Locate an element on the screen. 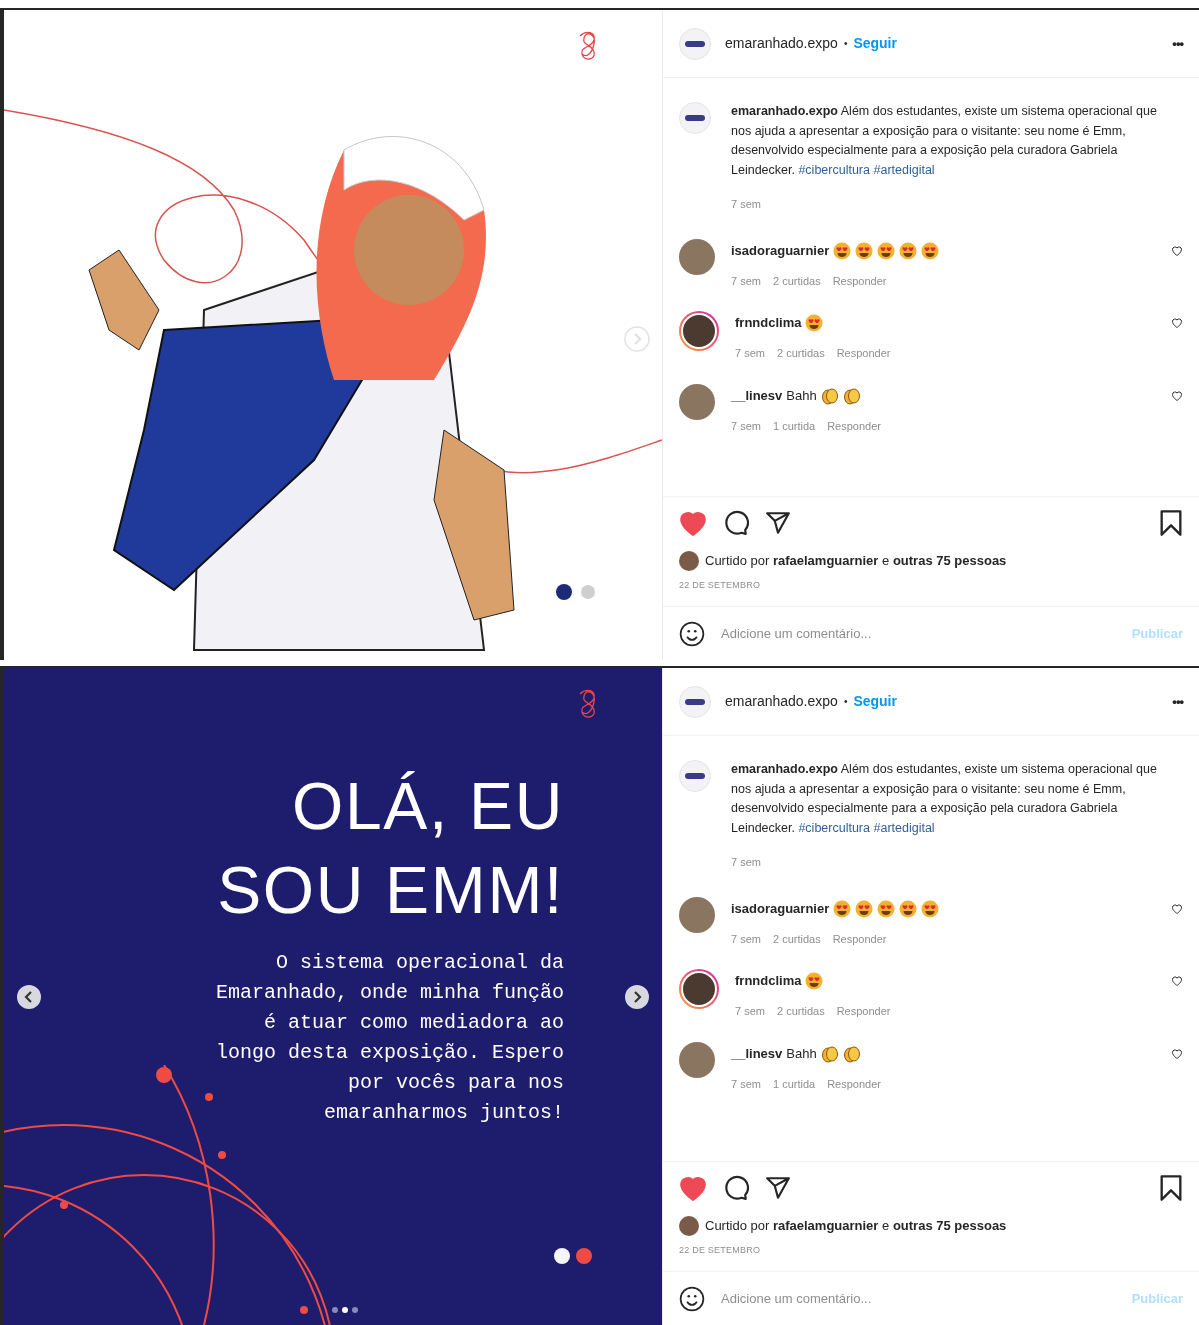 The width and height of the screenshot is (1199, 1325). slide-title: SOU EMM! is located at coordinates (390, 890).